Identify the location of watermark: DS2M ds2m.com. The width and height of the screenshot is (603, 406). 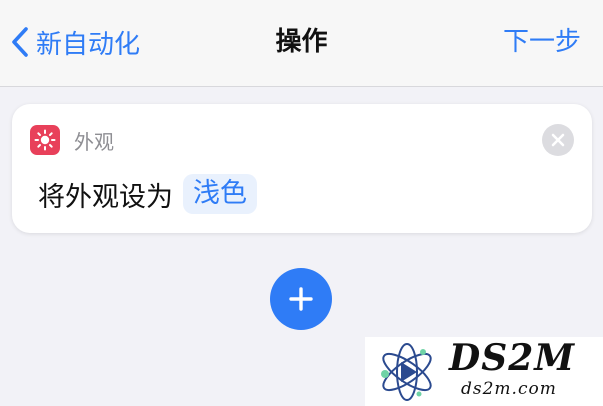
(484, 371).